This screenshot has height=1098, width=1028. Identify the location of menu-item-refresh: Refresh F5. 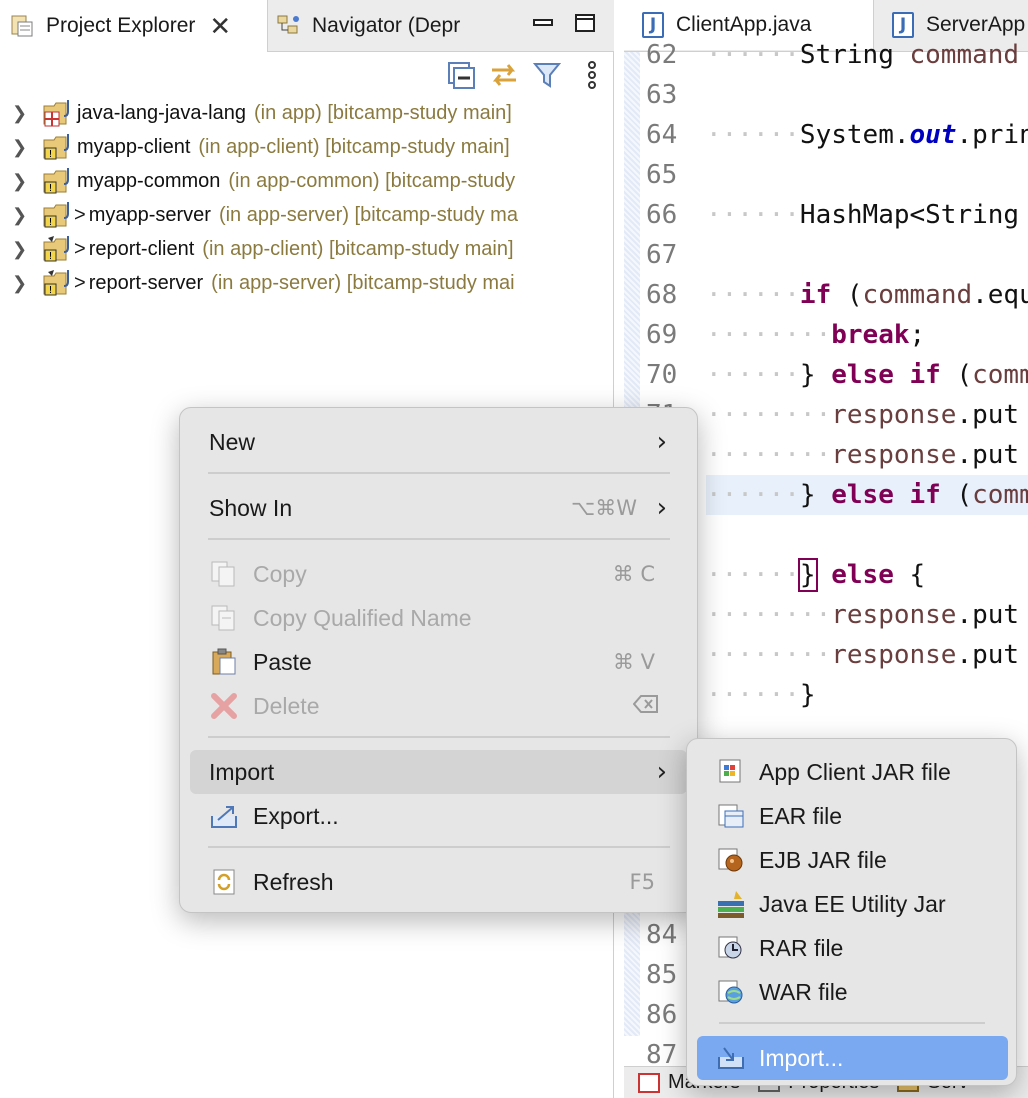
(438, 882).